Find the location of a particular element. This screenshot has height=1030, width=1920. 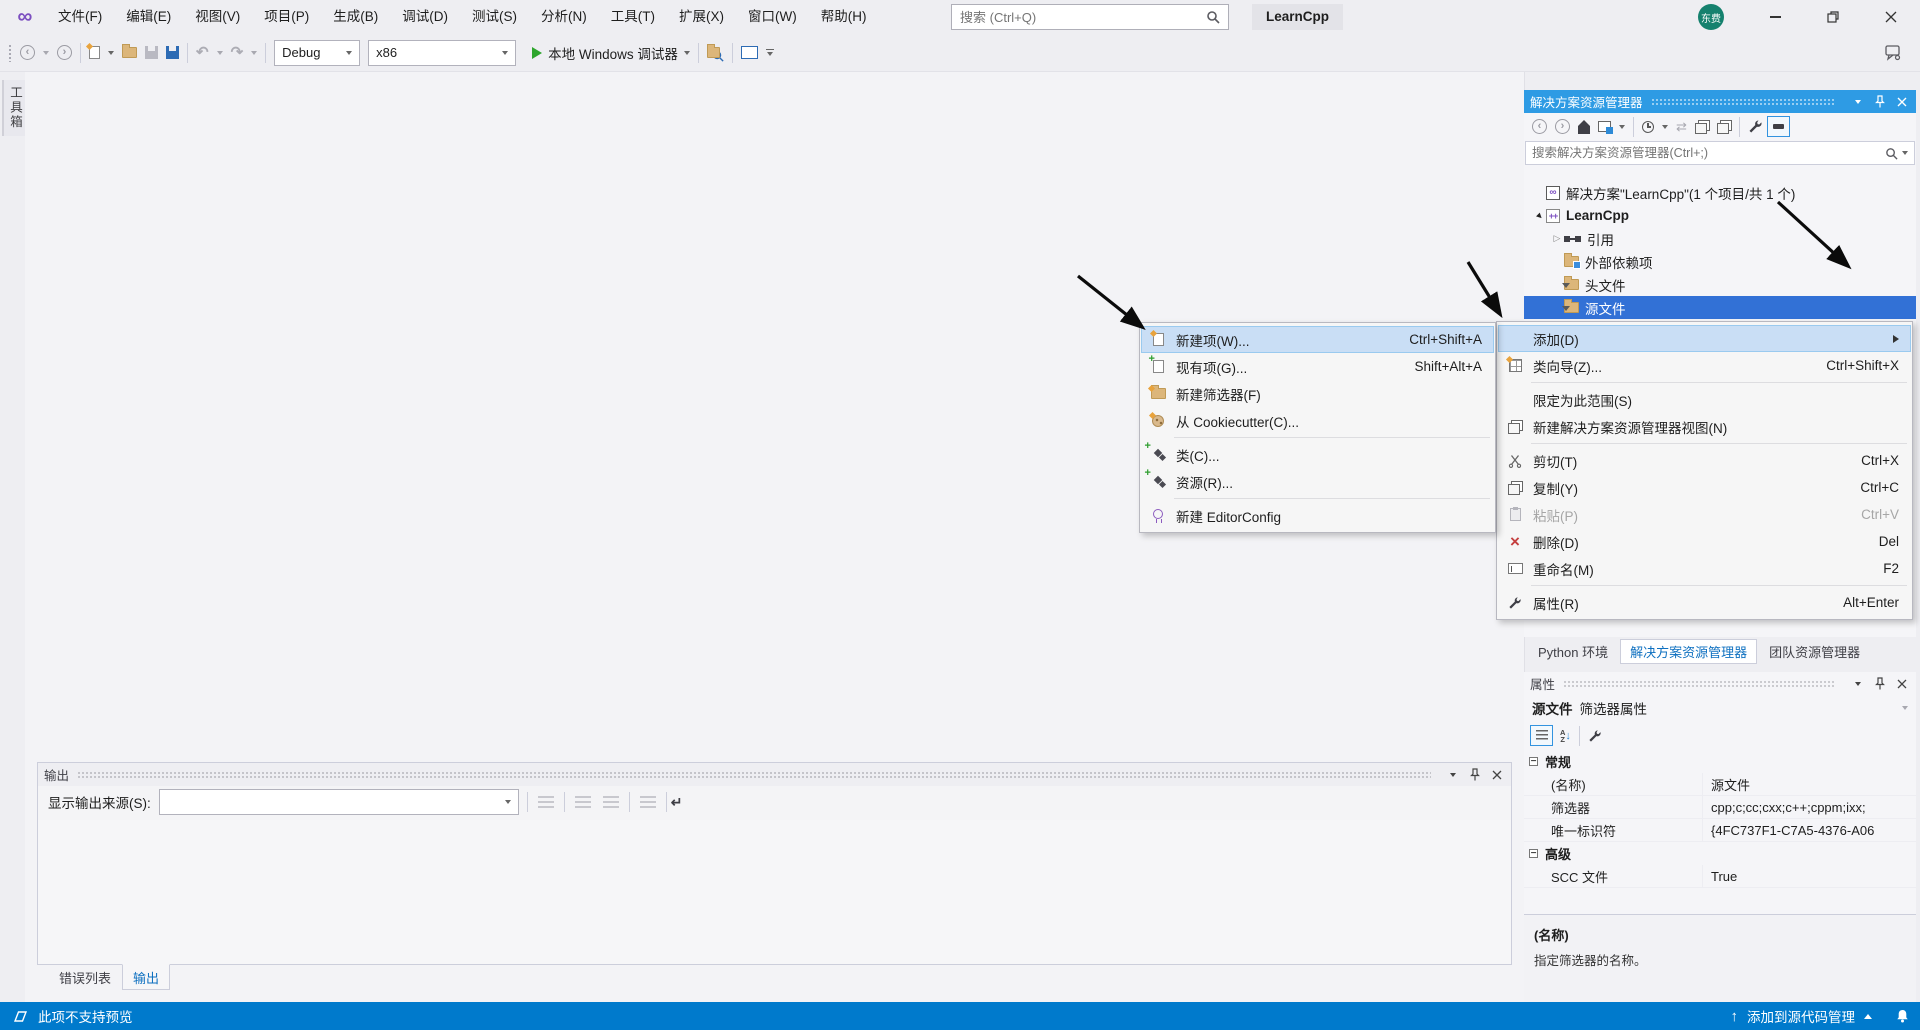

save-all-button is located at coordinates (172, 53).